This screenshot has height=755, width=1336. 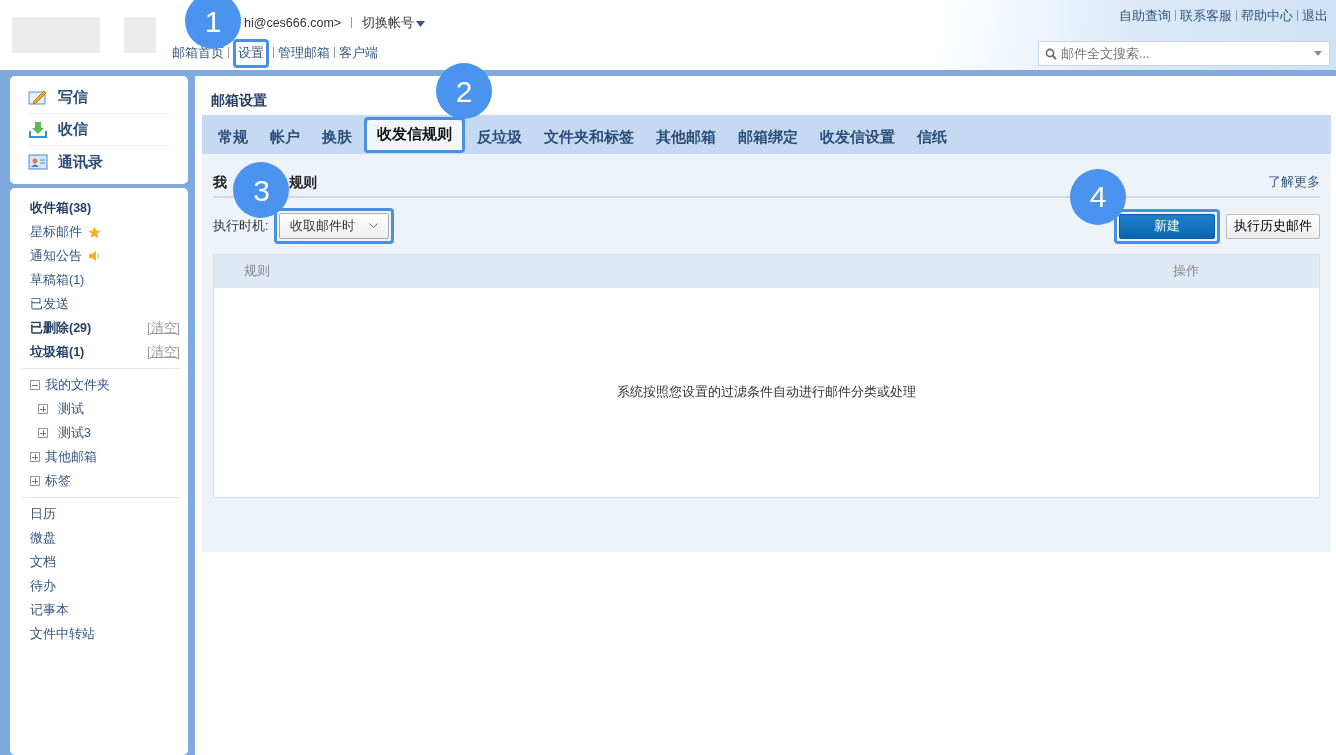 I want to click on header-link: 帮助中心, so click(x=1267, y=16).